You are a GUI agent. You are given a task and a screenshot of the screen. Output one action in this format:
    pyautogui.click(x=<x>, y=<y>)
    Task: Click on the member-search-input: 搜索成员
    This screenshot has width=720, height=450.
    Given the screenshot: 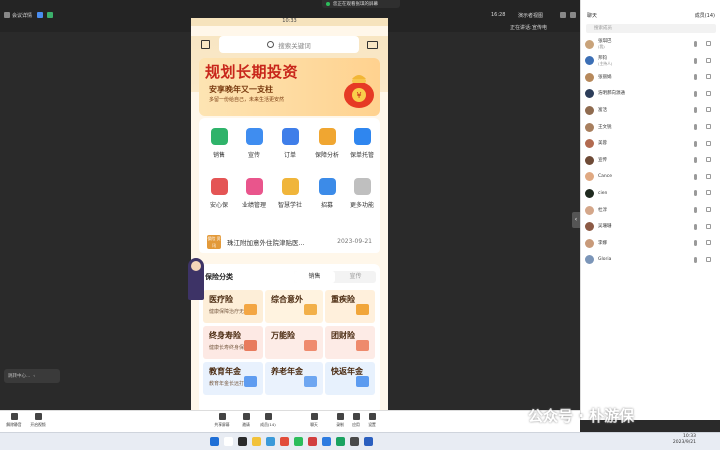 What is the action you would take?
    pyautogui.click(x=651, y=28)
    